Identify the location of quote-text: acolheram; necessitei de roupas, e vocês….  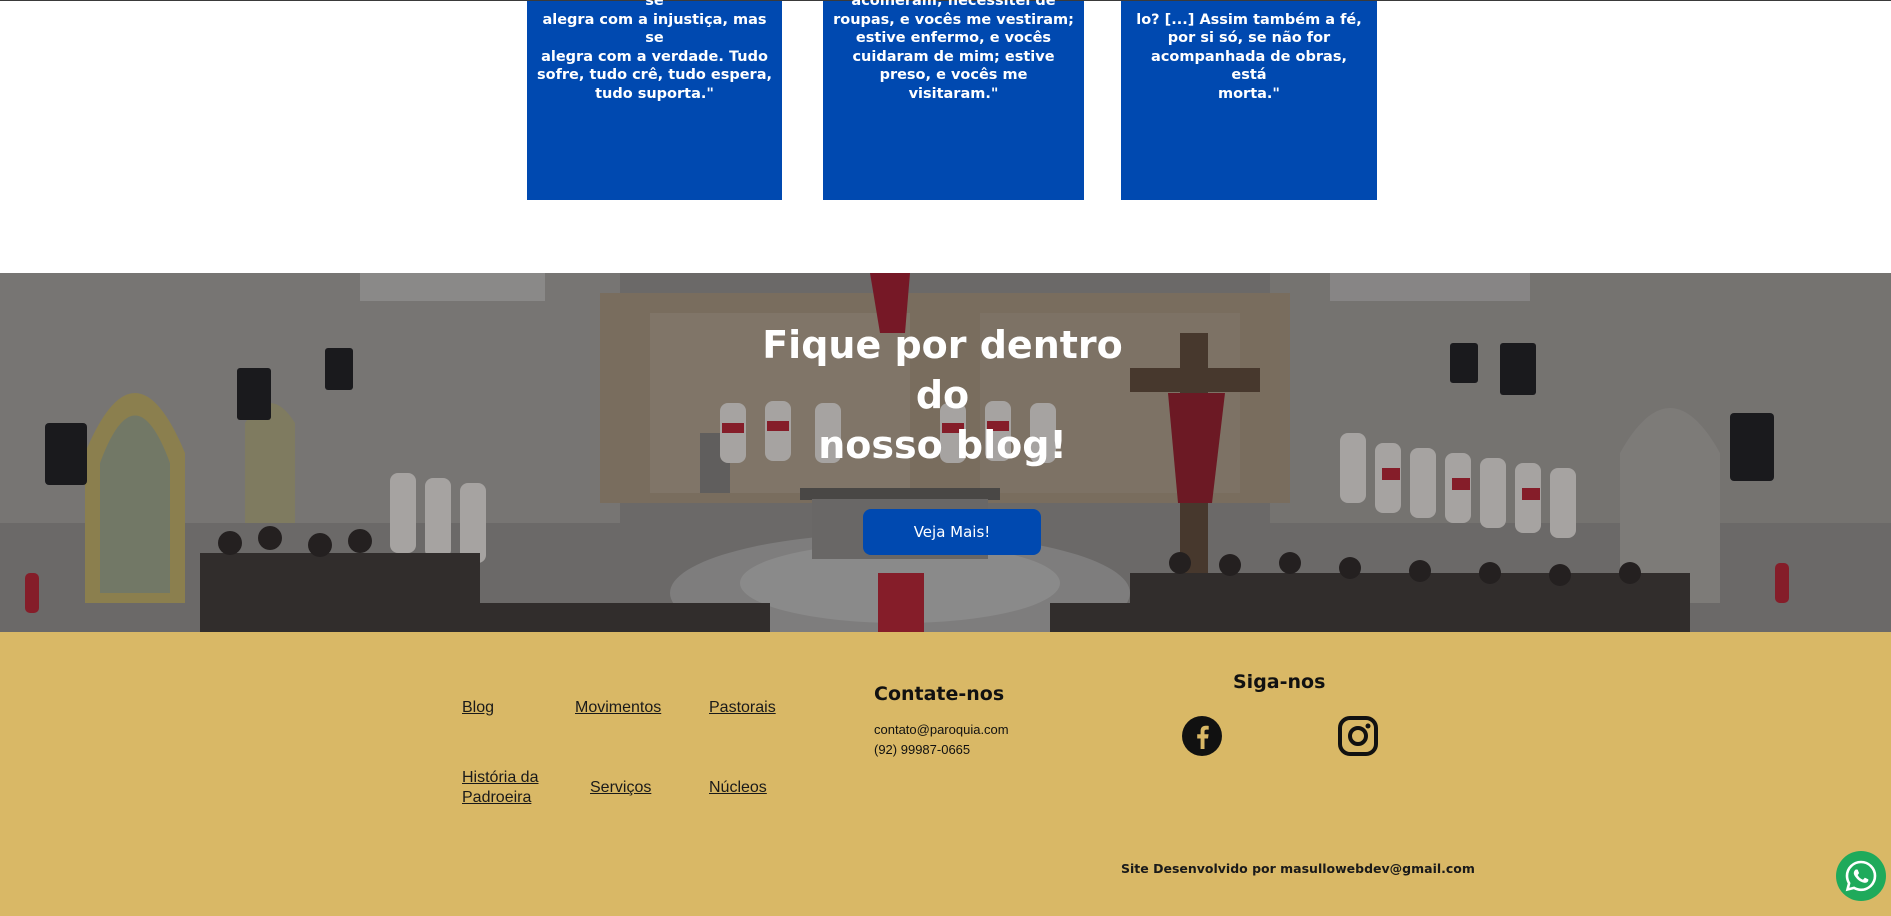
(953, 51).